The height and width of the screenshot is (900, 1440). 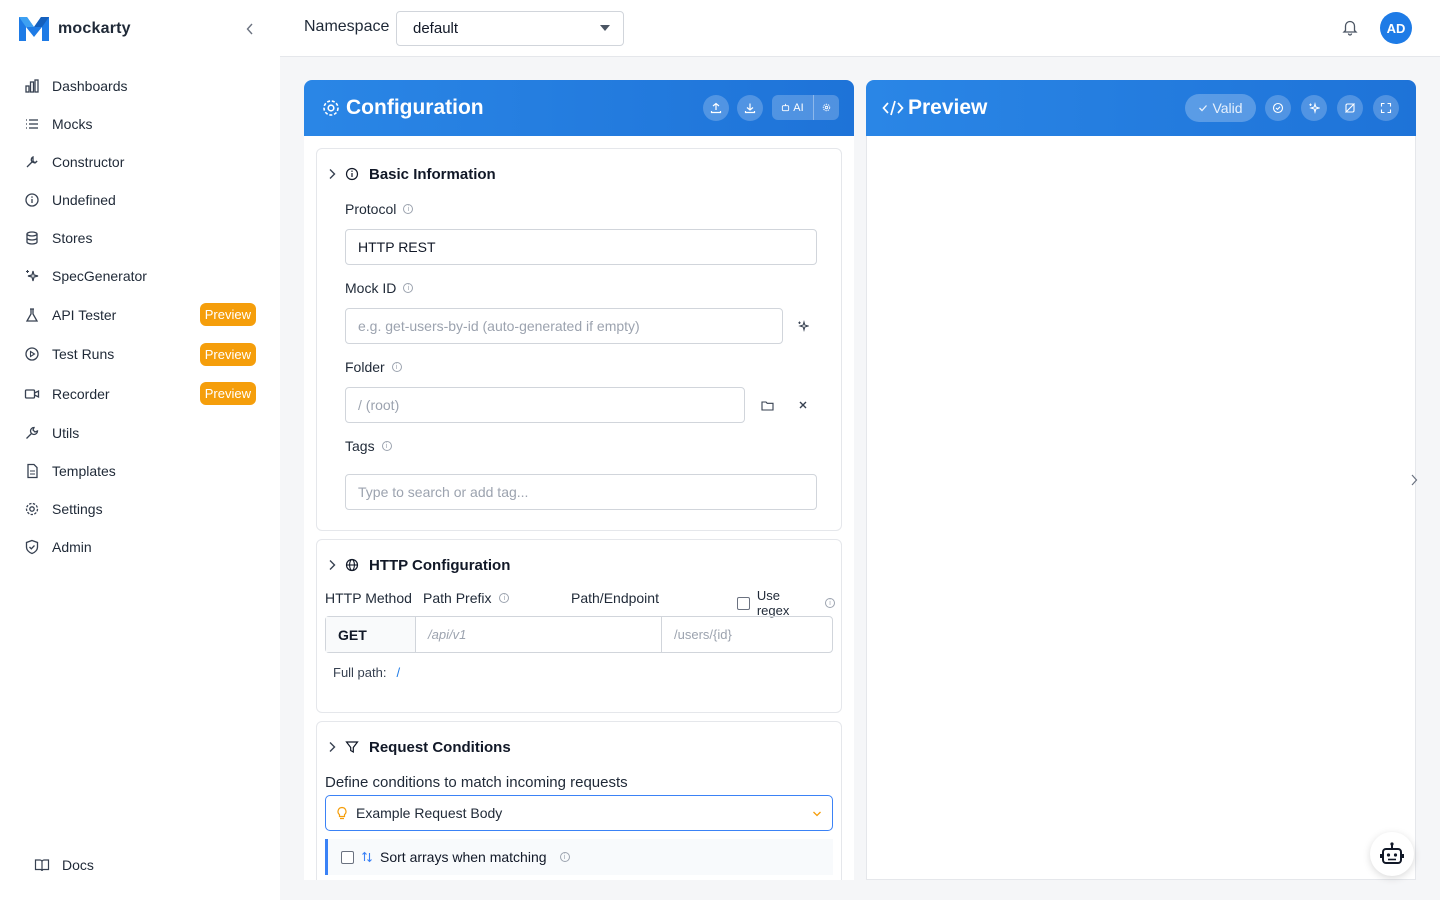 What do you see at coordinates (615, 598) in the screenshot?
I see `path-endpoint-label: Path/Endpoint` at bounding box center [615, 598].